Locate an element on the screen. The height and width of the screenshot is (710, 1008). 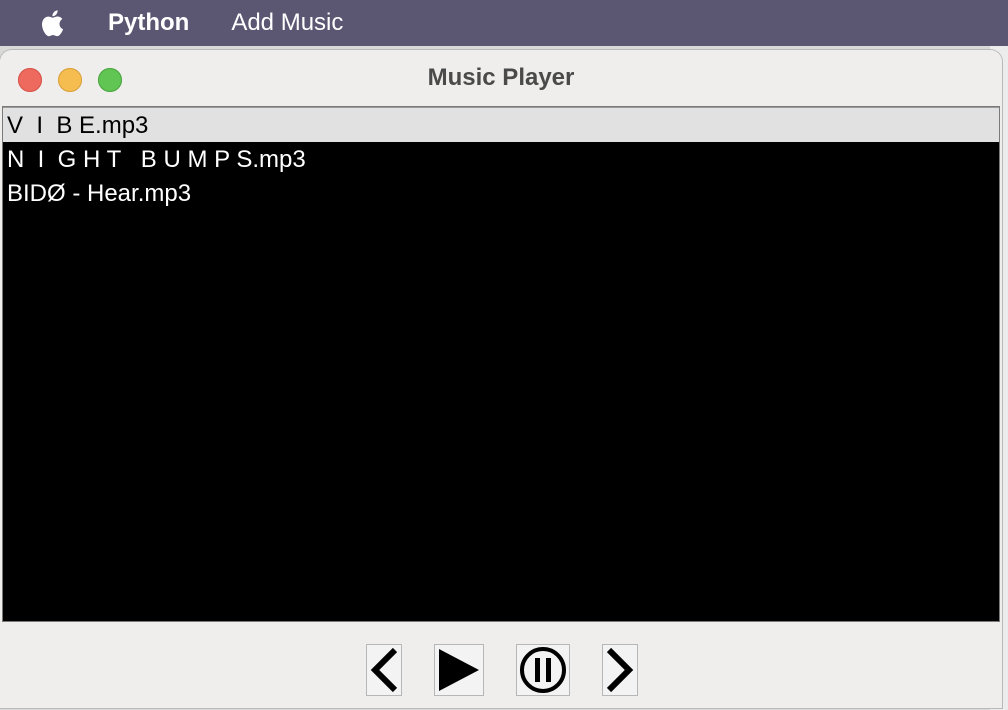
window-title: Music Player is located at coordinates (501, 77).